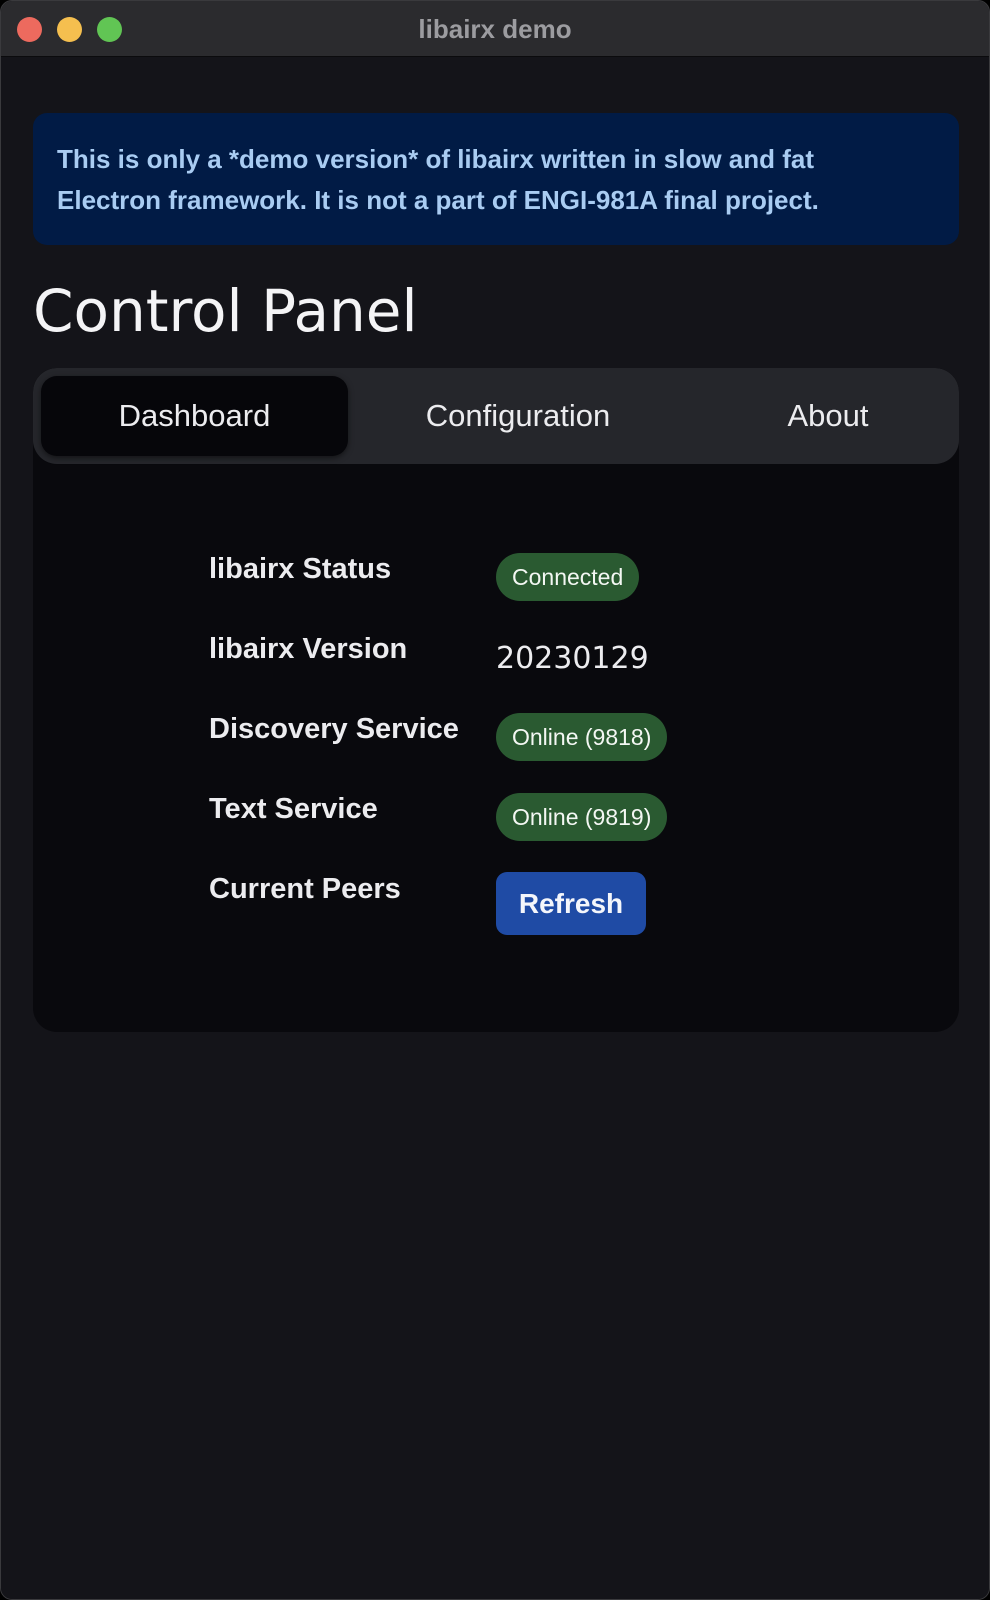  Describe the element at coordinates (582, 817) in the screenshot. I see `text-service-badge: Online (9819)` at that location.